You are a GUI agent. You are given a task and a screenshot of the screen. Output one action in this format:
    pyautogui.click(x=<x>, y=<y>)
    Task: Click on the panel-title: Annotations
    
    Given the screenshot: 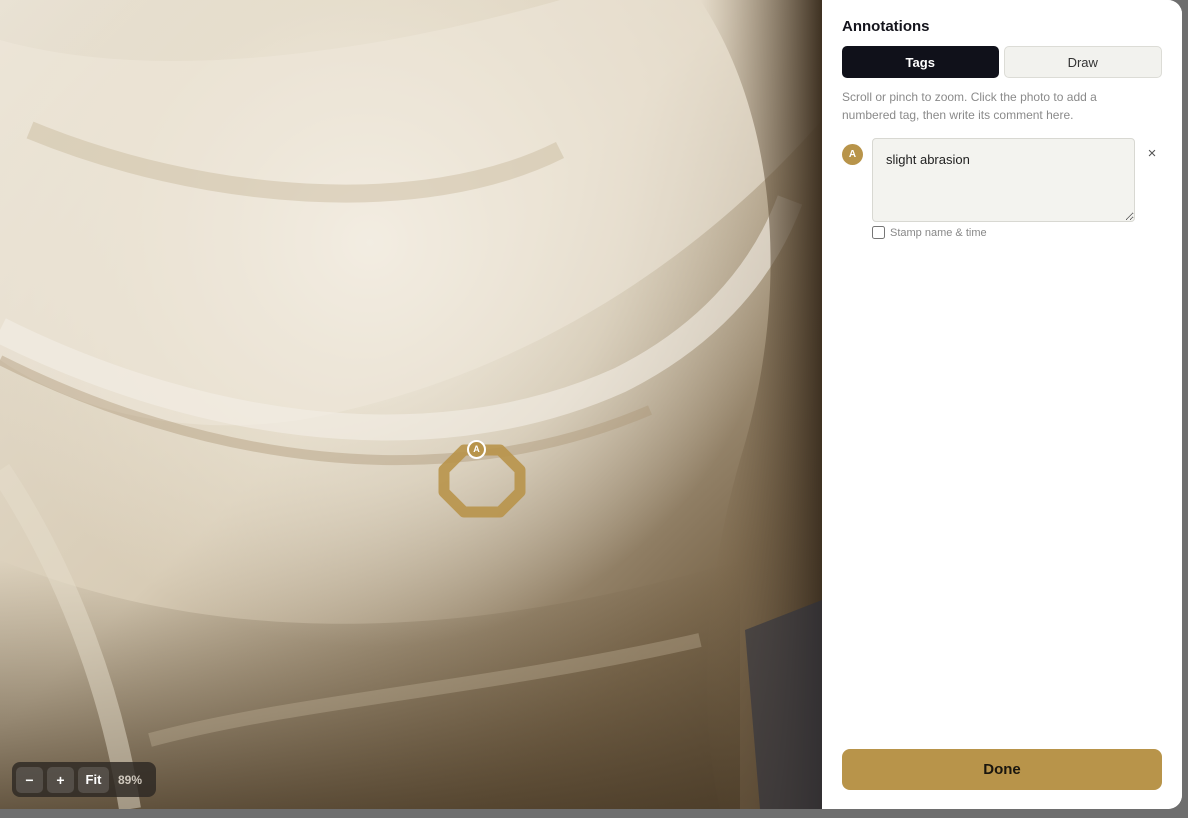 What is the action you would take?
    pyautogui.click(x=886, y=26)
    